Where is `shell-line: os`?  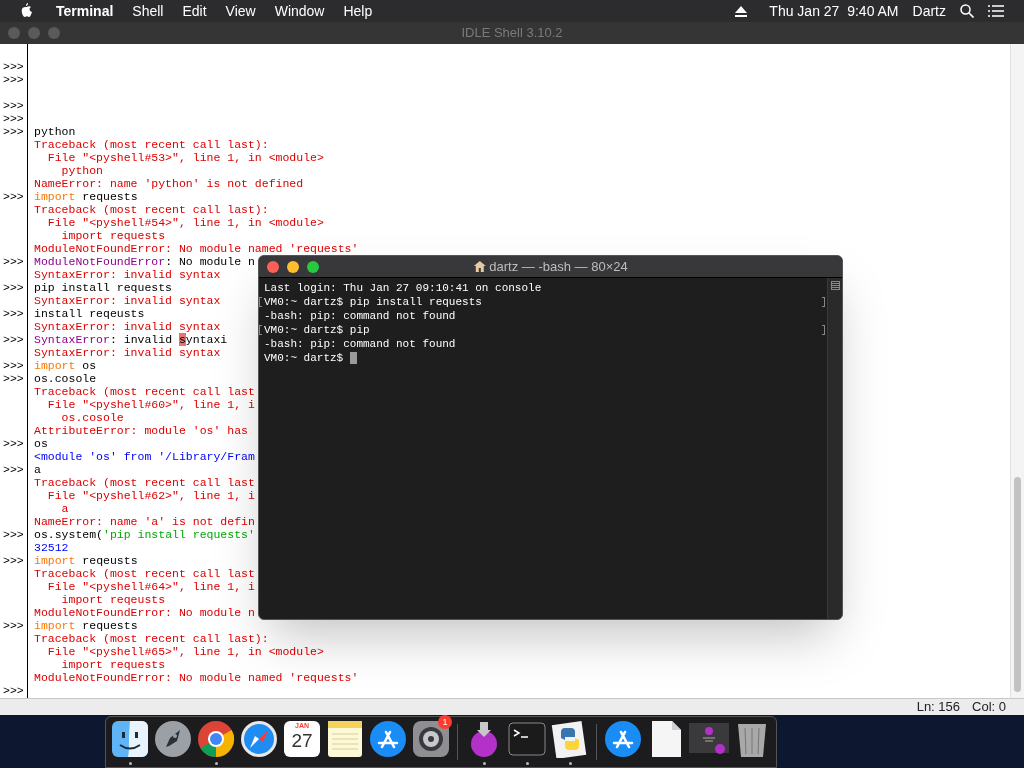
shell-line: os is located at coordinates (41, 443).